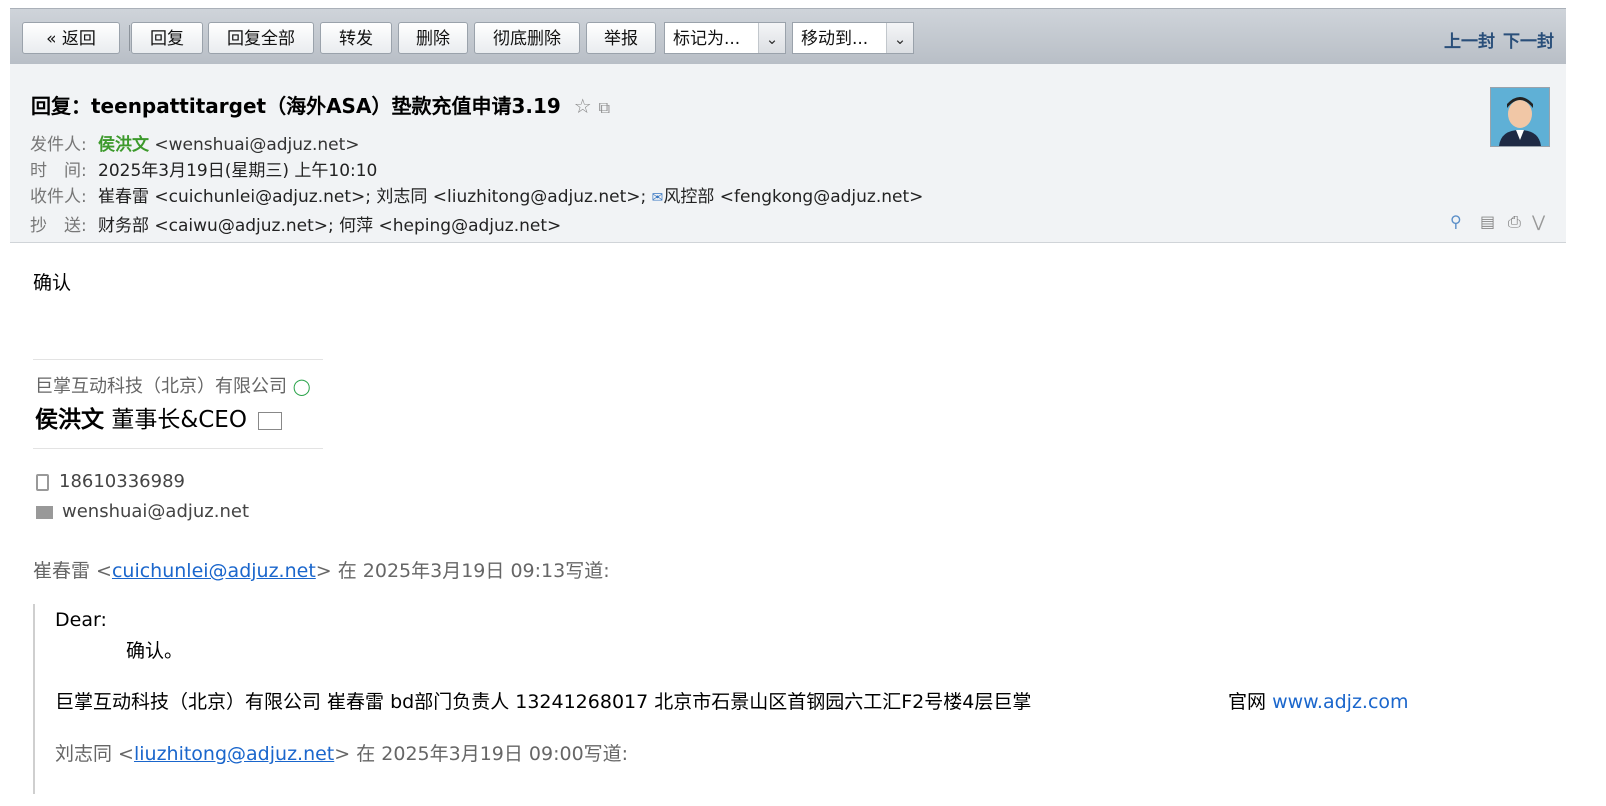 This screenshot has width=1606, height=806. I want to click on phone-icon, so click(42, 482).